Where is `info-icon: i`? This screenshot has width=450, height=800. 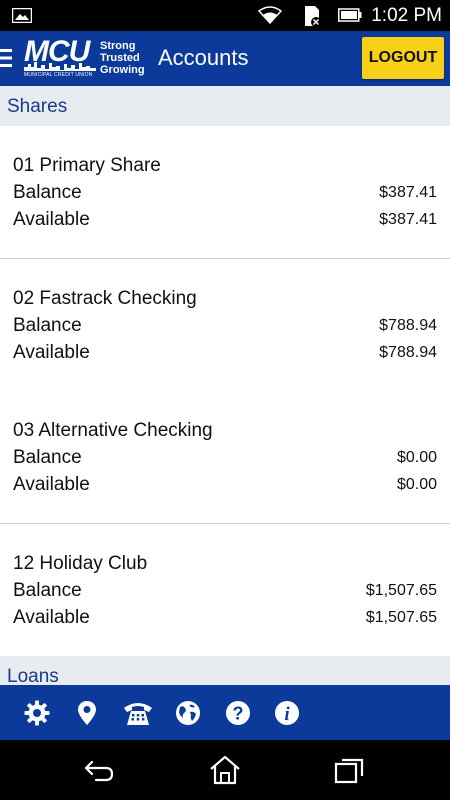
info-icon: i is located at coordinates (287, 713).